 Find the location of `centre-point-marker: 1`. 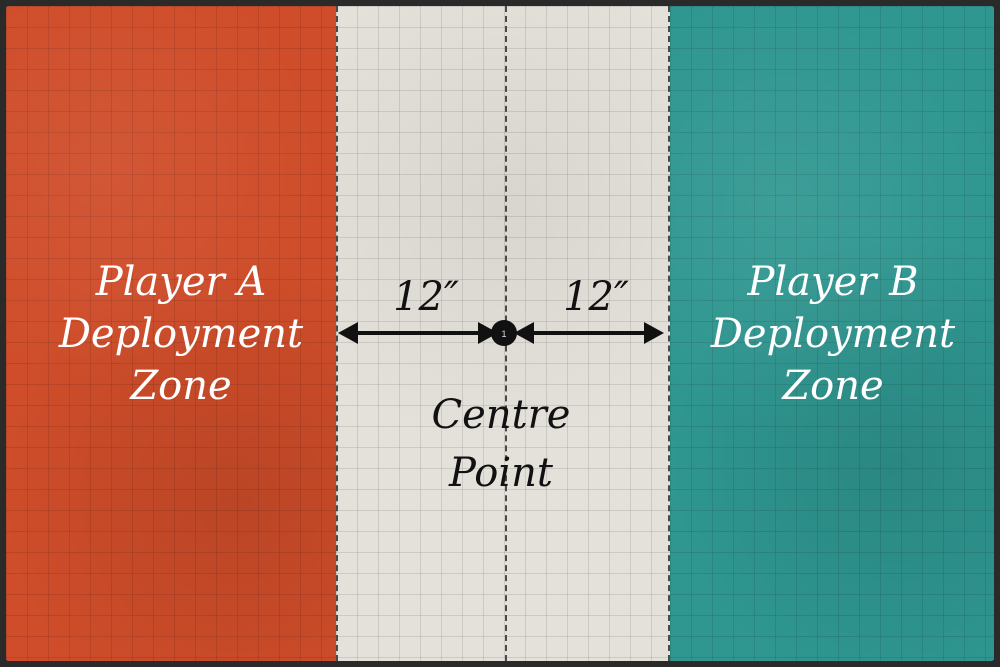

centre-point-marker: 1 is located at coordinates (504, 333).